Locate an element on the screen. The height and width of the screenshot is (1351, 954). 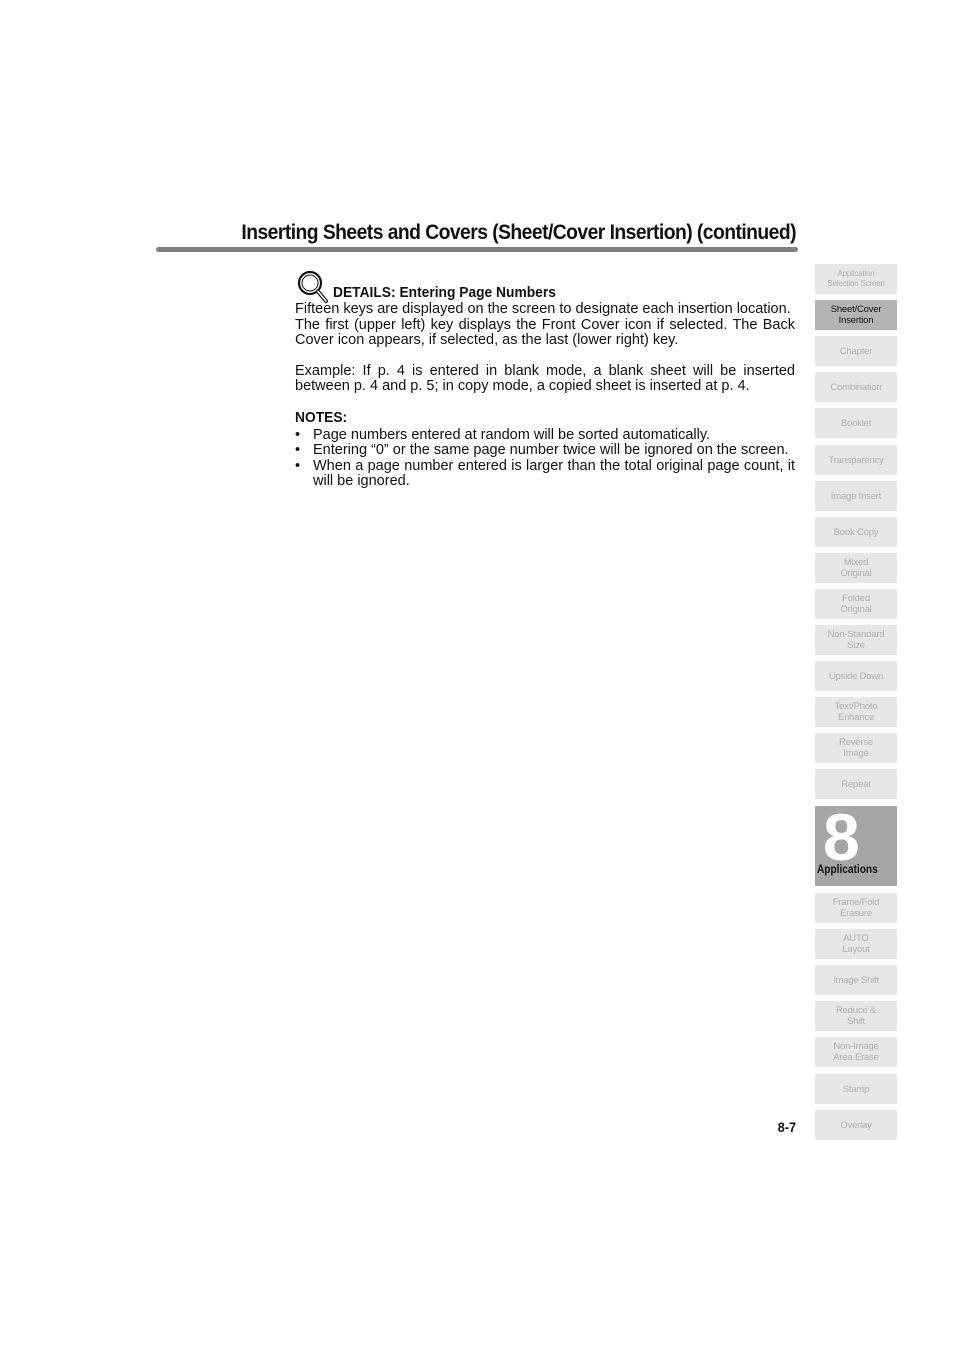
sidebar-tab-reverse-image: Reverse Image is located at coordinates (856, 748).